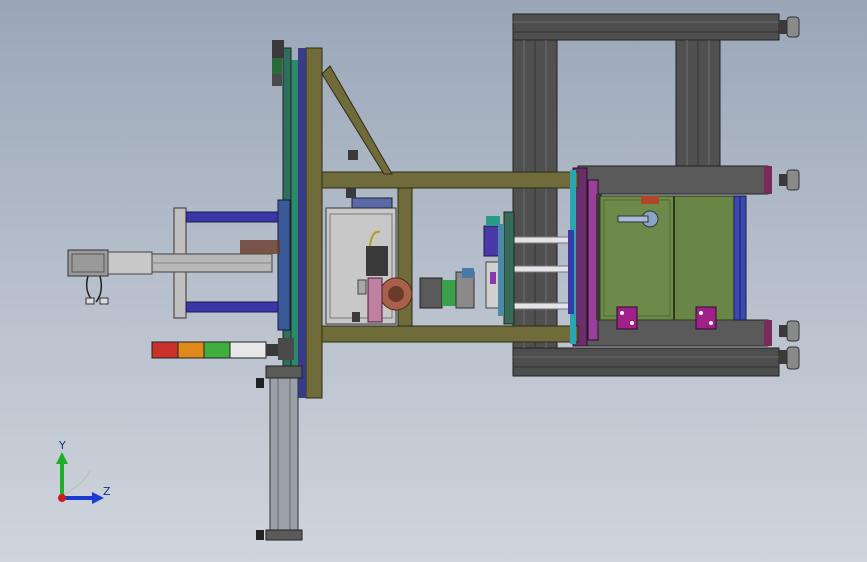 This screenshot has height=562, width=867. What do you see at coordinates (107, 491) in the screenshot?
I see `z-axis-label: Z` at bounding box center [107, 491].